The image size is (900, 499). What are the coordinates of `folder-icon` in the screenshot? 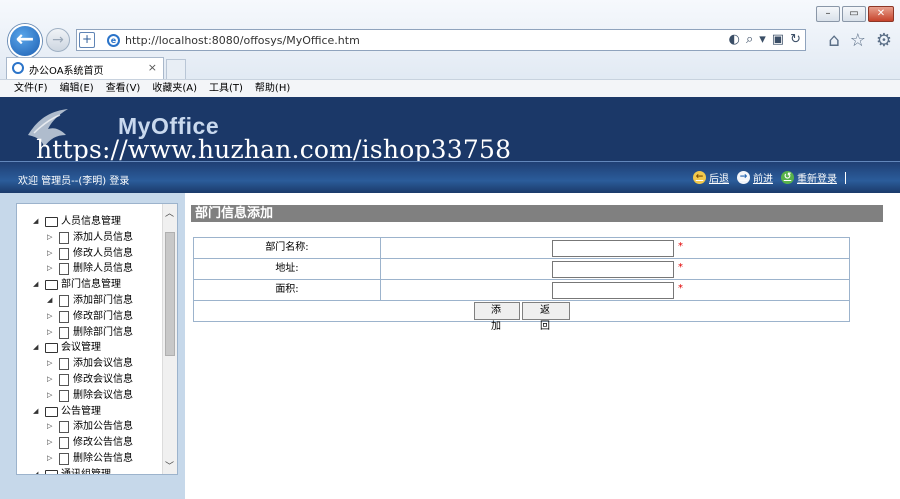 It's located at (51, 348).